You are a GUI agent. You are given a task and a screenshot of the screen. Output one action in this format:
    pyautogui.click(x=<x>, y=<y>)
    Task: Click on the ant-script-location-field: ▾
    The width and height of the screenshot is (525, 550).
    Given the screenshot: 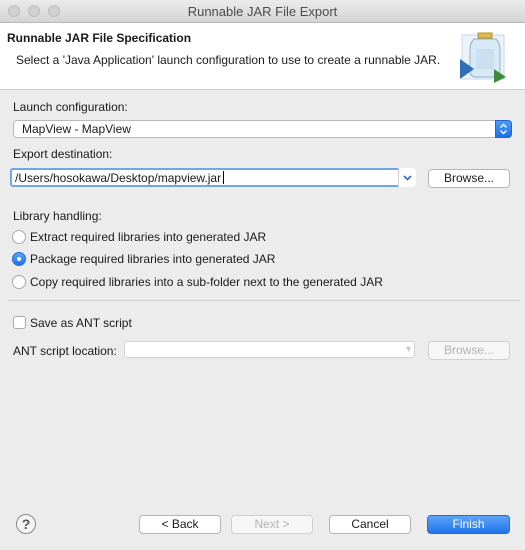 What is the action you would take?
    pyautogui.click(x=269, y=349)
    